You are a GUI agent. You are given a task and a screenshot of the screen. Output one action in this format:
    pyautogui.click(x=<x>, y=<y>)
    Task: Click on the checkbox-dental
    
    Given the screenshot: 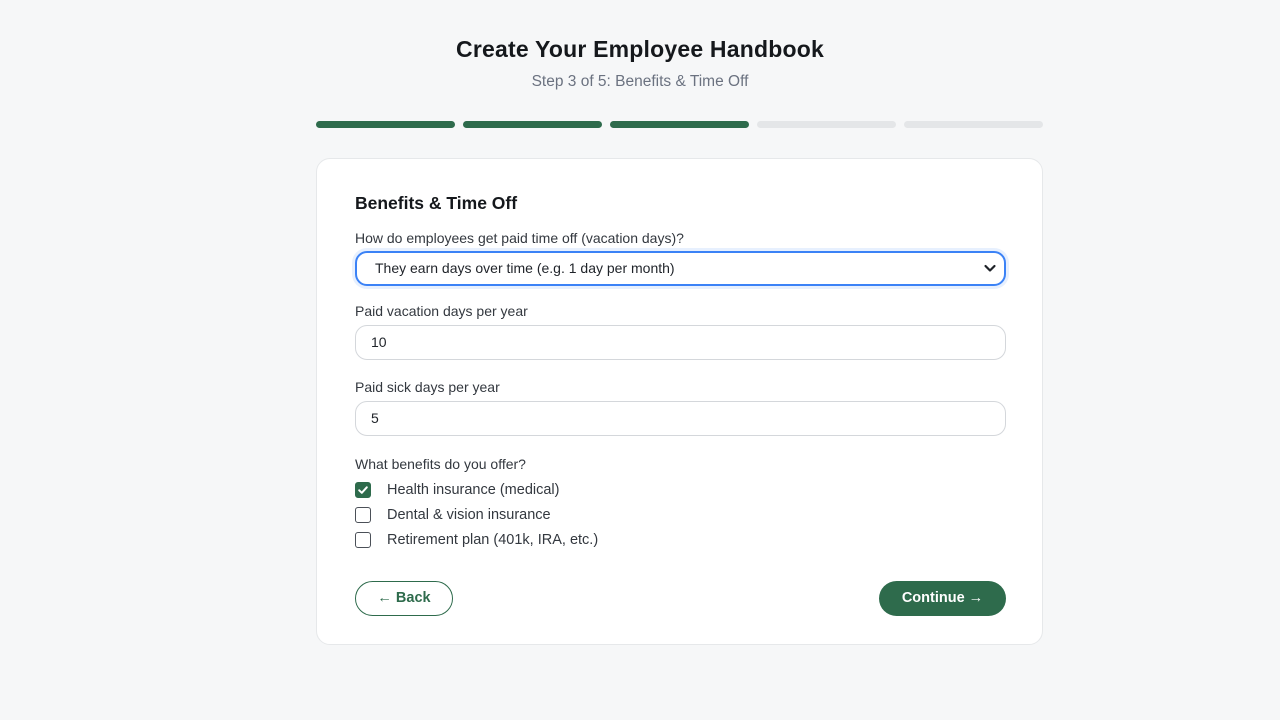 What is the action you would take?
    pyautogui.click(x=363, y=515)
    